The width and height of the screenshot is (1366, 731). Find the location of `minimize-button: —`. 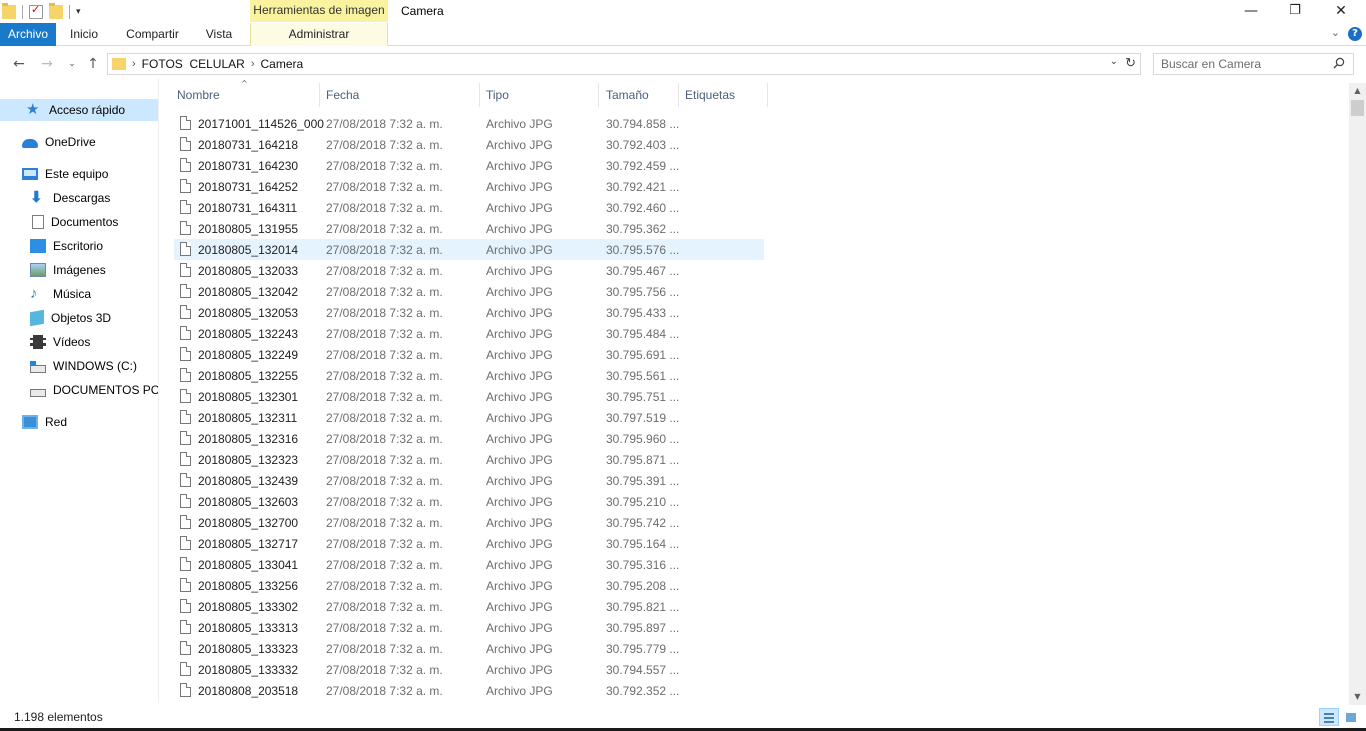

minimize-button: — is located at coordinates (1251, 11).